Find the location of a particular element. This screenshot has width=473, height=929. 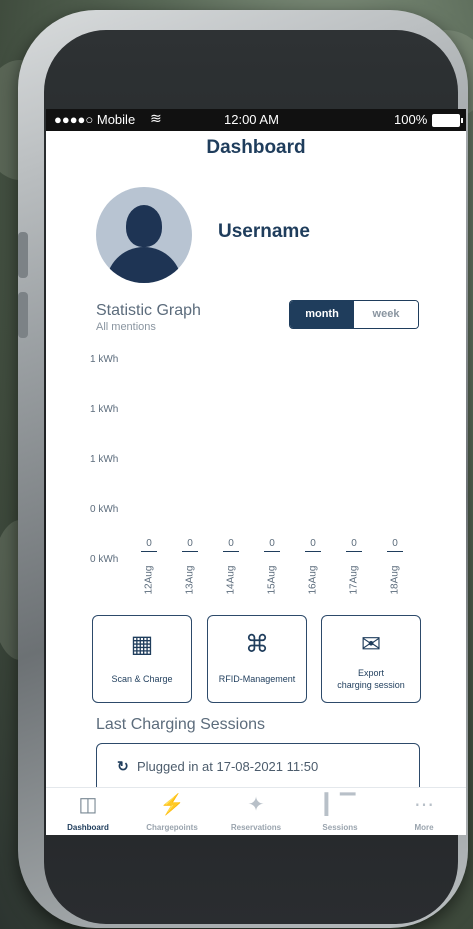

wifi-icon: ≋ is located at coordinates (156, 118).